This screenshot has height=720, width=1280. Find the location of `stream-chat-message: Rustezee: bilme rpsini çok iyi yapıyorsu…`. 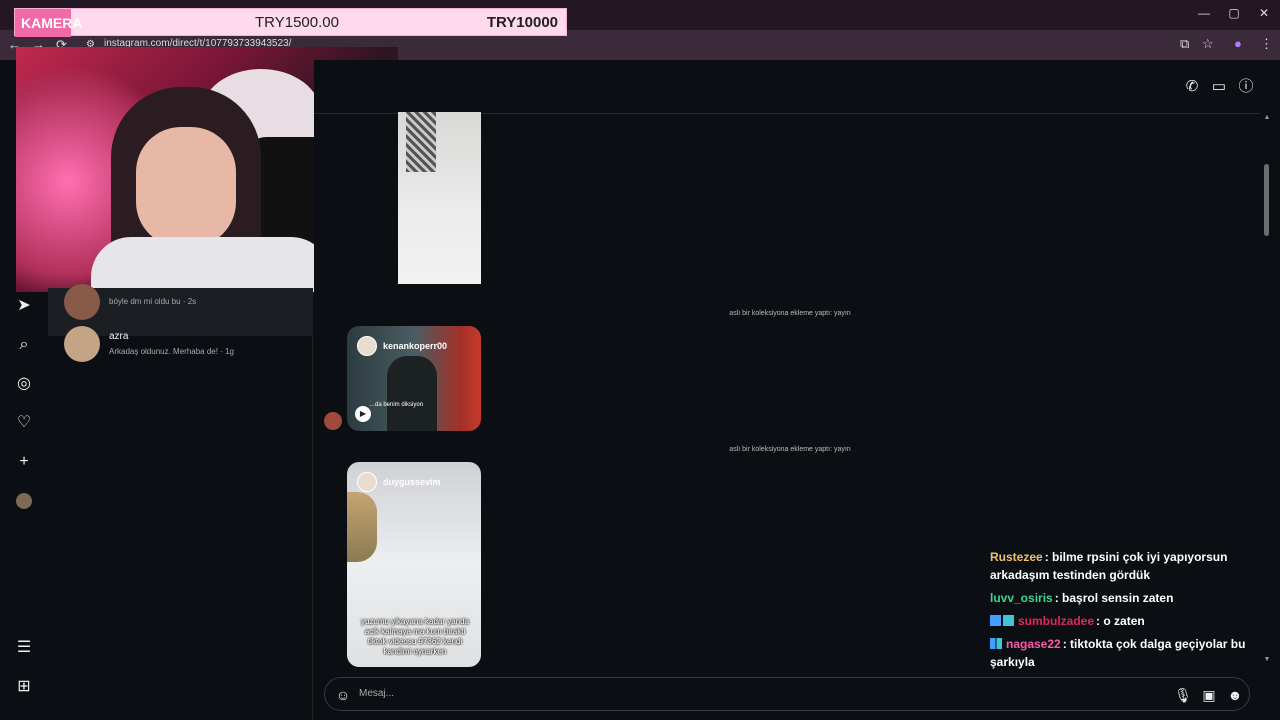

stream-chat-message: Rustezee: bilme rpsini çok iyi yapıyorsu… is located at coordinates (1120, 566).